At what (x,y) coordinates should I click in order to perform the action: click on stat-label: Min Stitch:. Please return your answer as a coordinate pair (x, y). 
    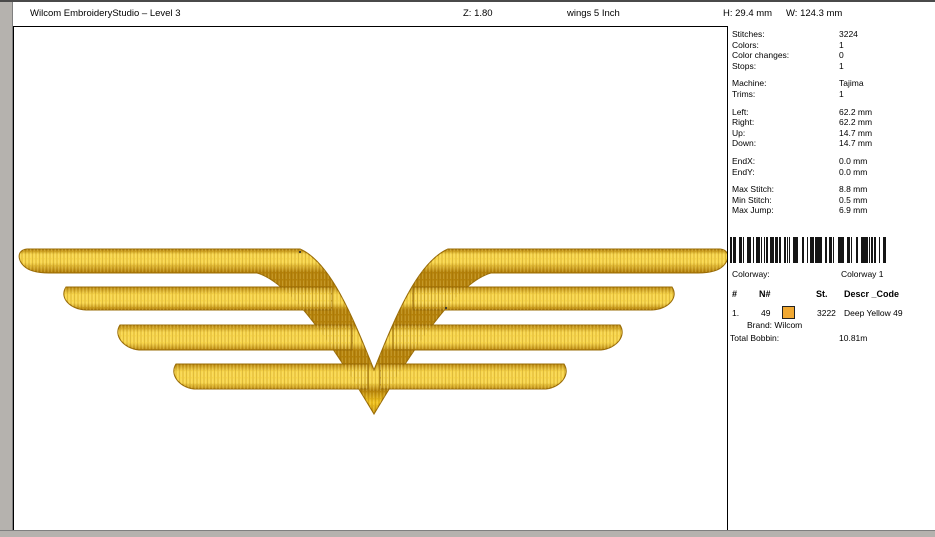
    Looking at the image, I should click on (752, 199).